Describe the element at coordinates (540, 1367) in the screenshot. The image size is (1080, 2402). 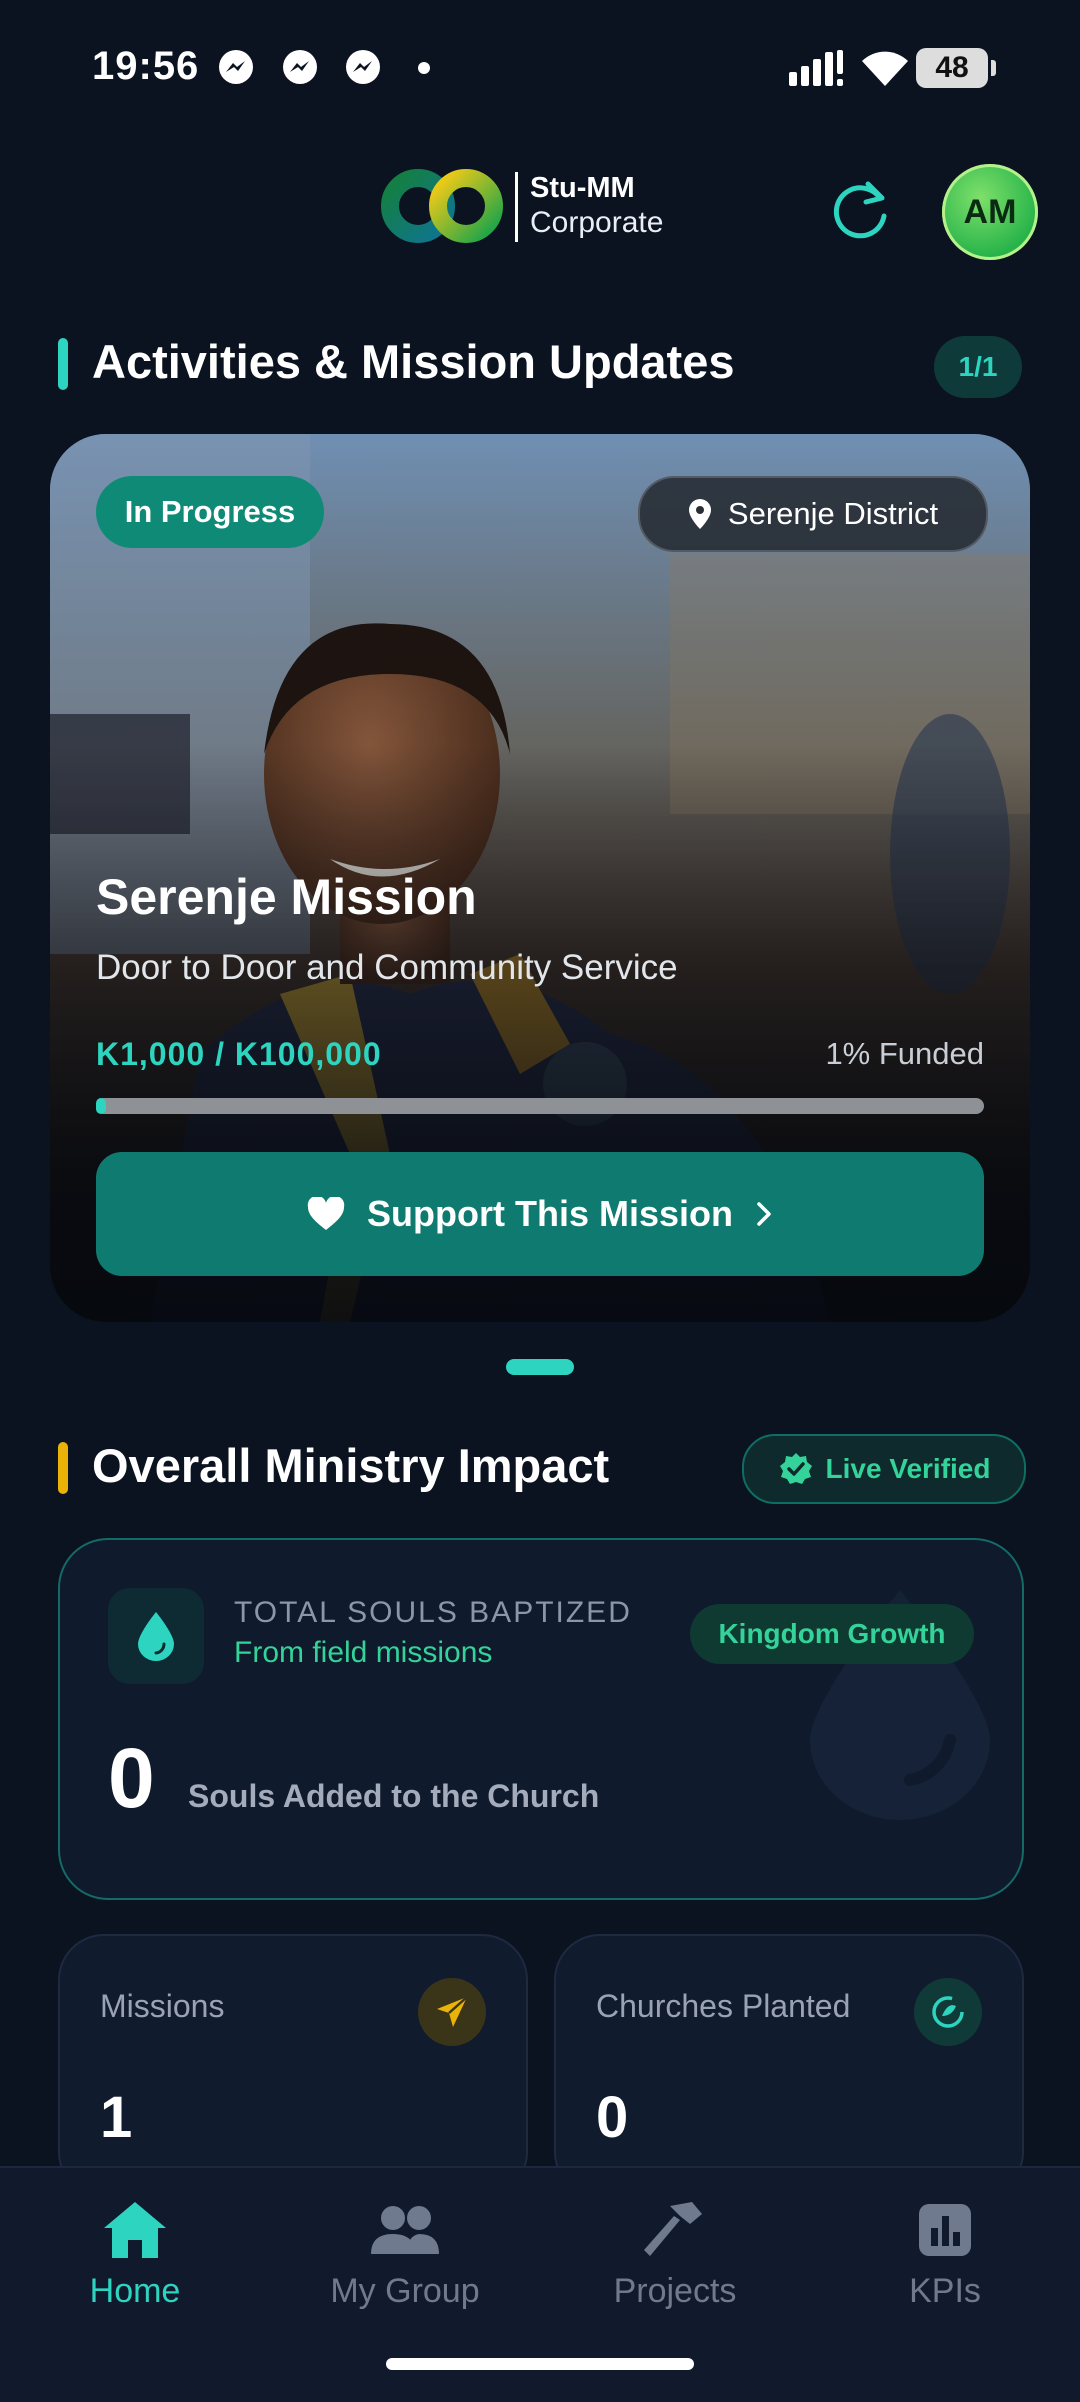
I see `carousel-indicator` at that location.